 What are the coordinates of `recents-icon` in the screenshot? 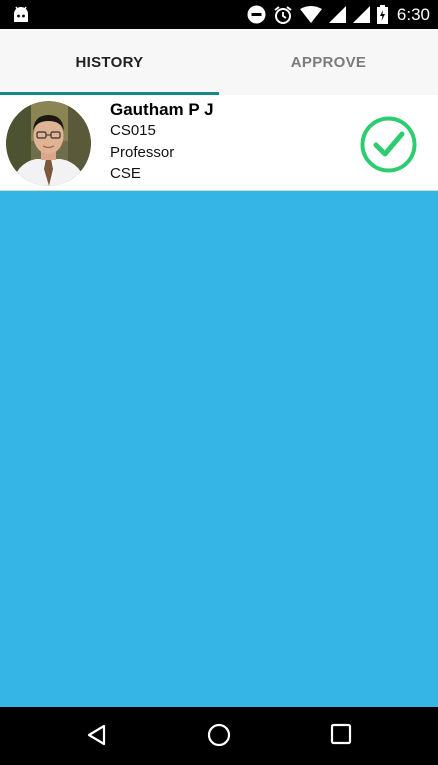 It's located at (341, 736).